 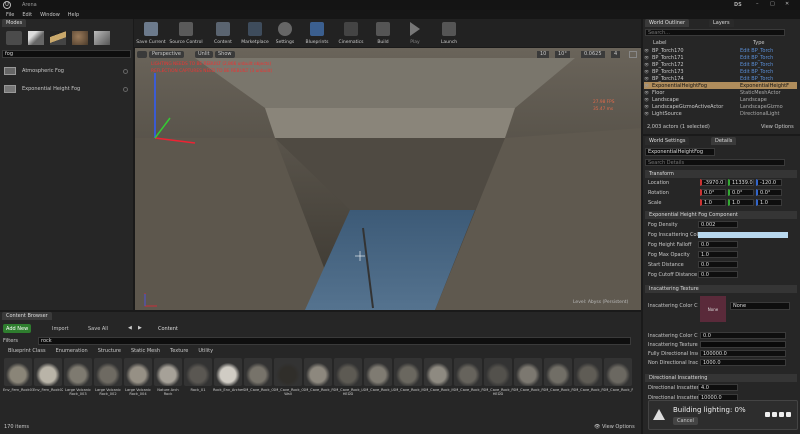 I want to click on outliner-type-header: Type, so click(x=758, y=43).